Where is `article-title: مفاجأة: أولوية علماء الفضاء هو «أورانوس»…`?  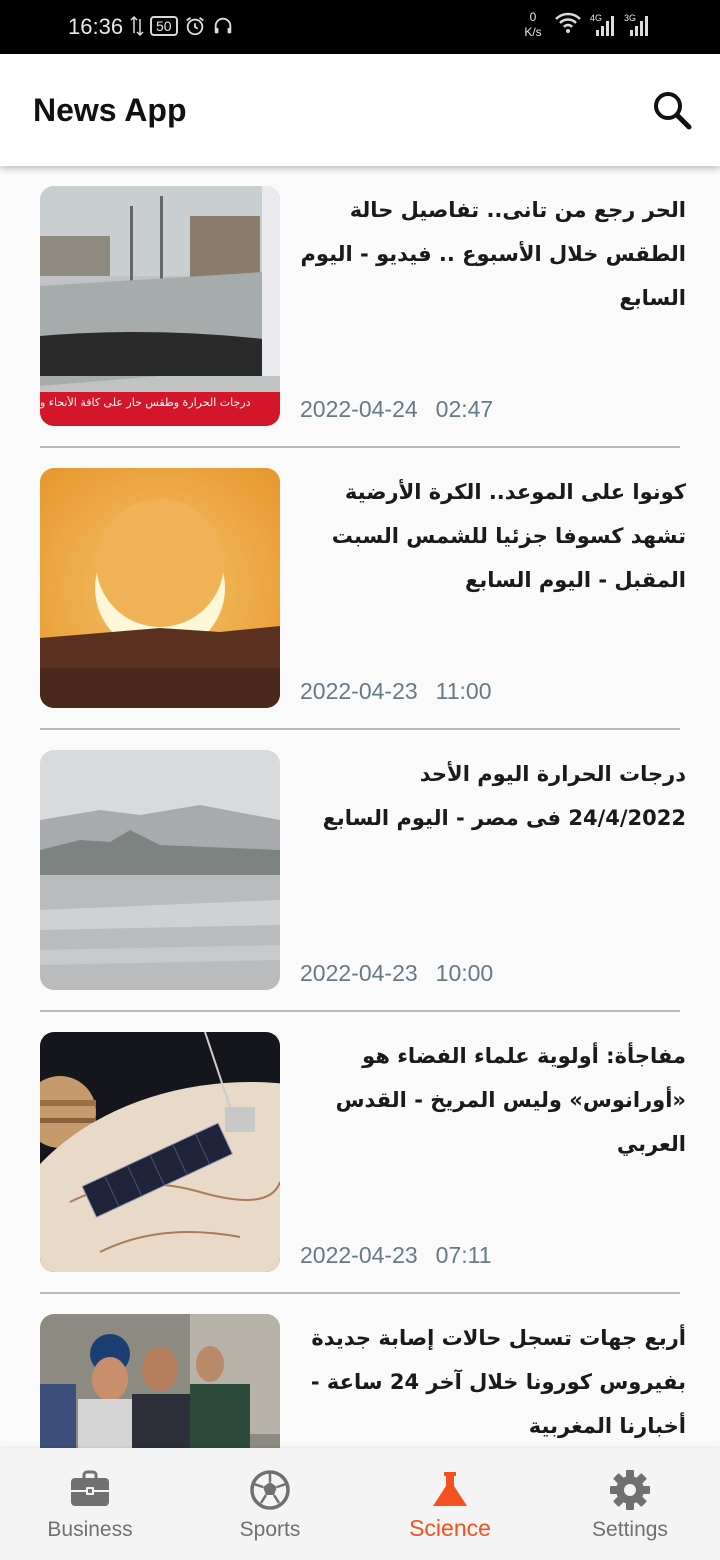
article-title: مفاجأة: أولوية علماء الفضاء هو «أورانوس»… is located at coordinates (492, 1100).